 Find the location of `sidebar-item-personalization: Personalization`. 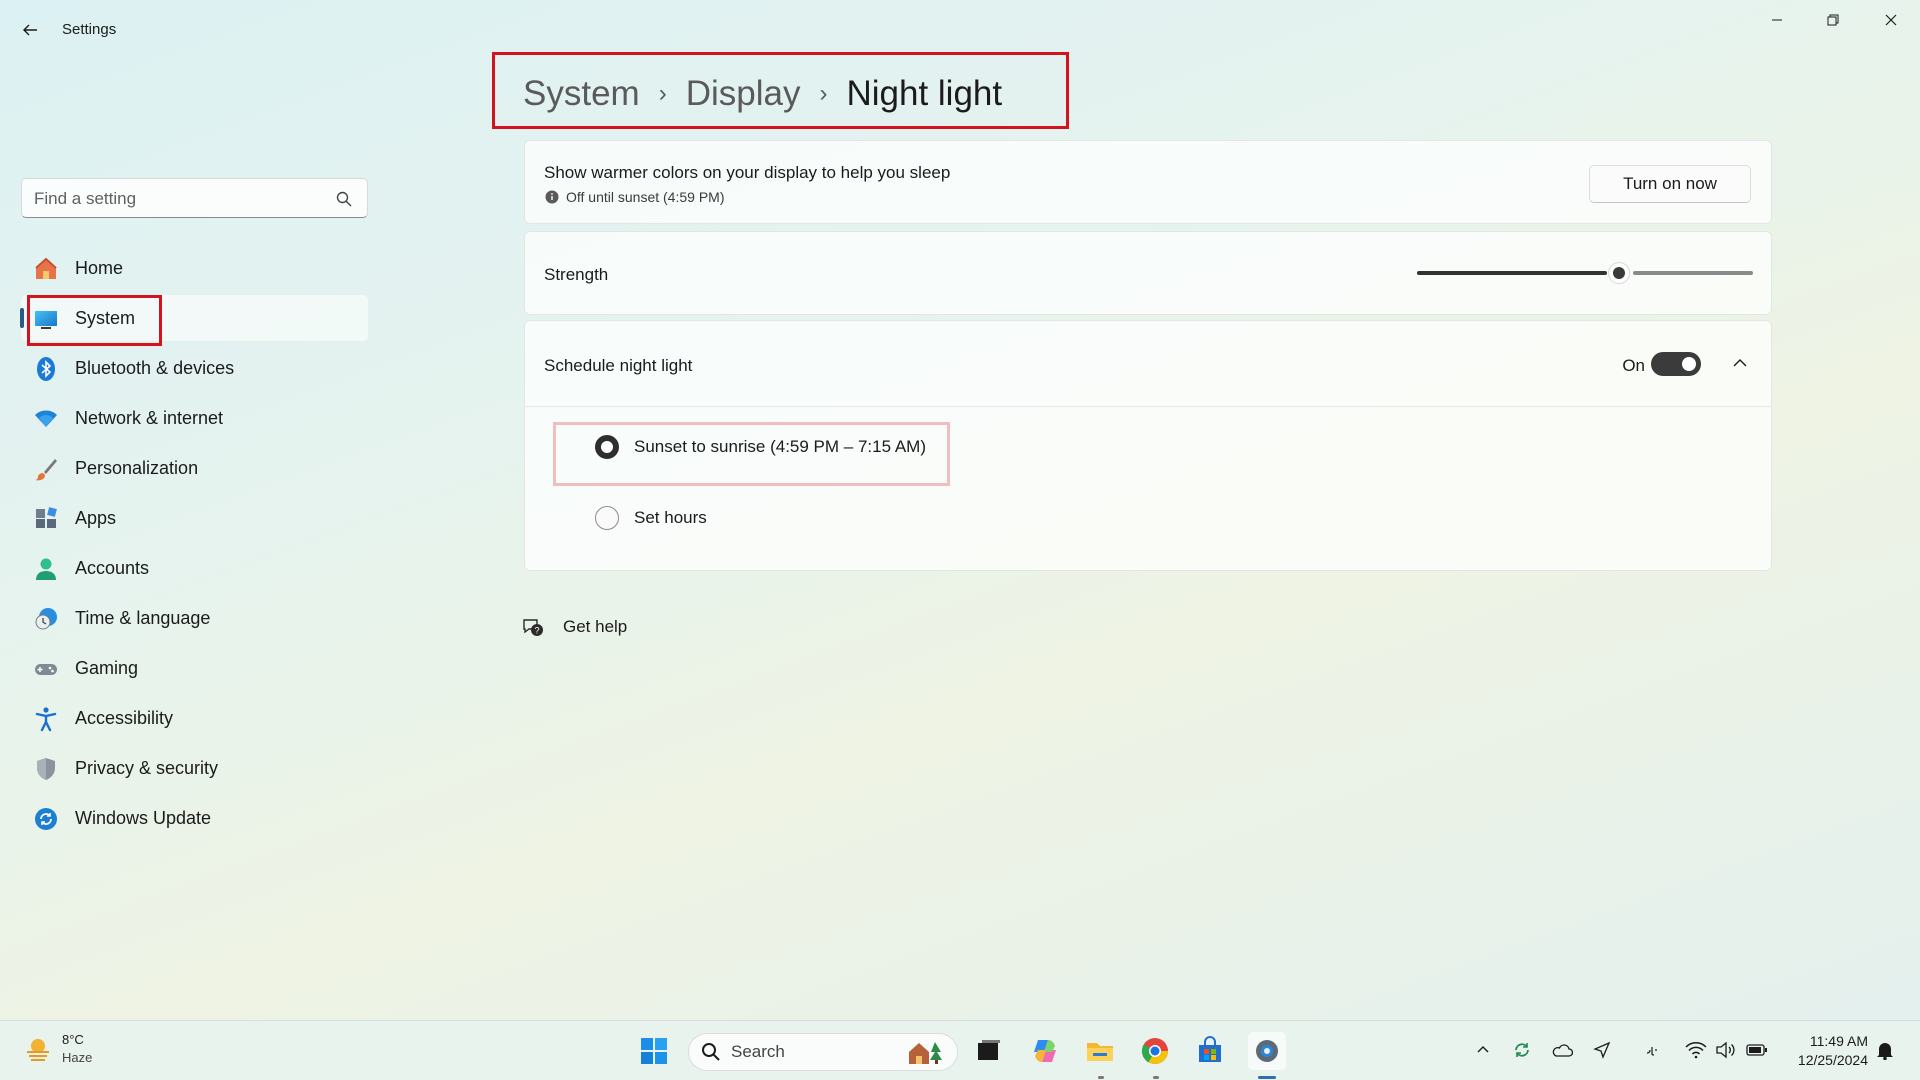

sidebar-item-personalization: Personalization is located at coordinates (194, 468).